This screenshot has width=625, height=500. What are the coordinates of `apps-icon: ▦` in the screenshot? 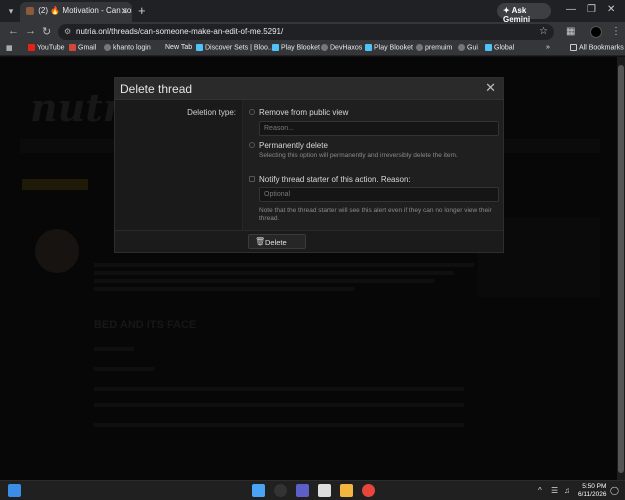 It's located at (9, 48).